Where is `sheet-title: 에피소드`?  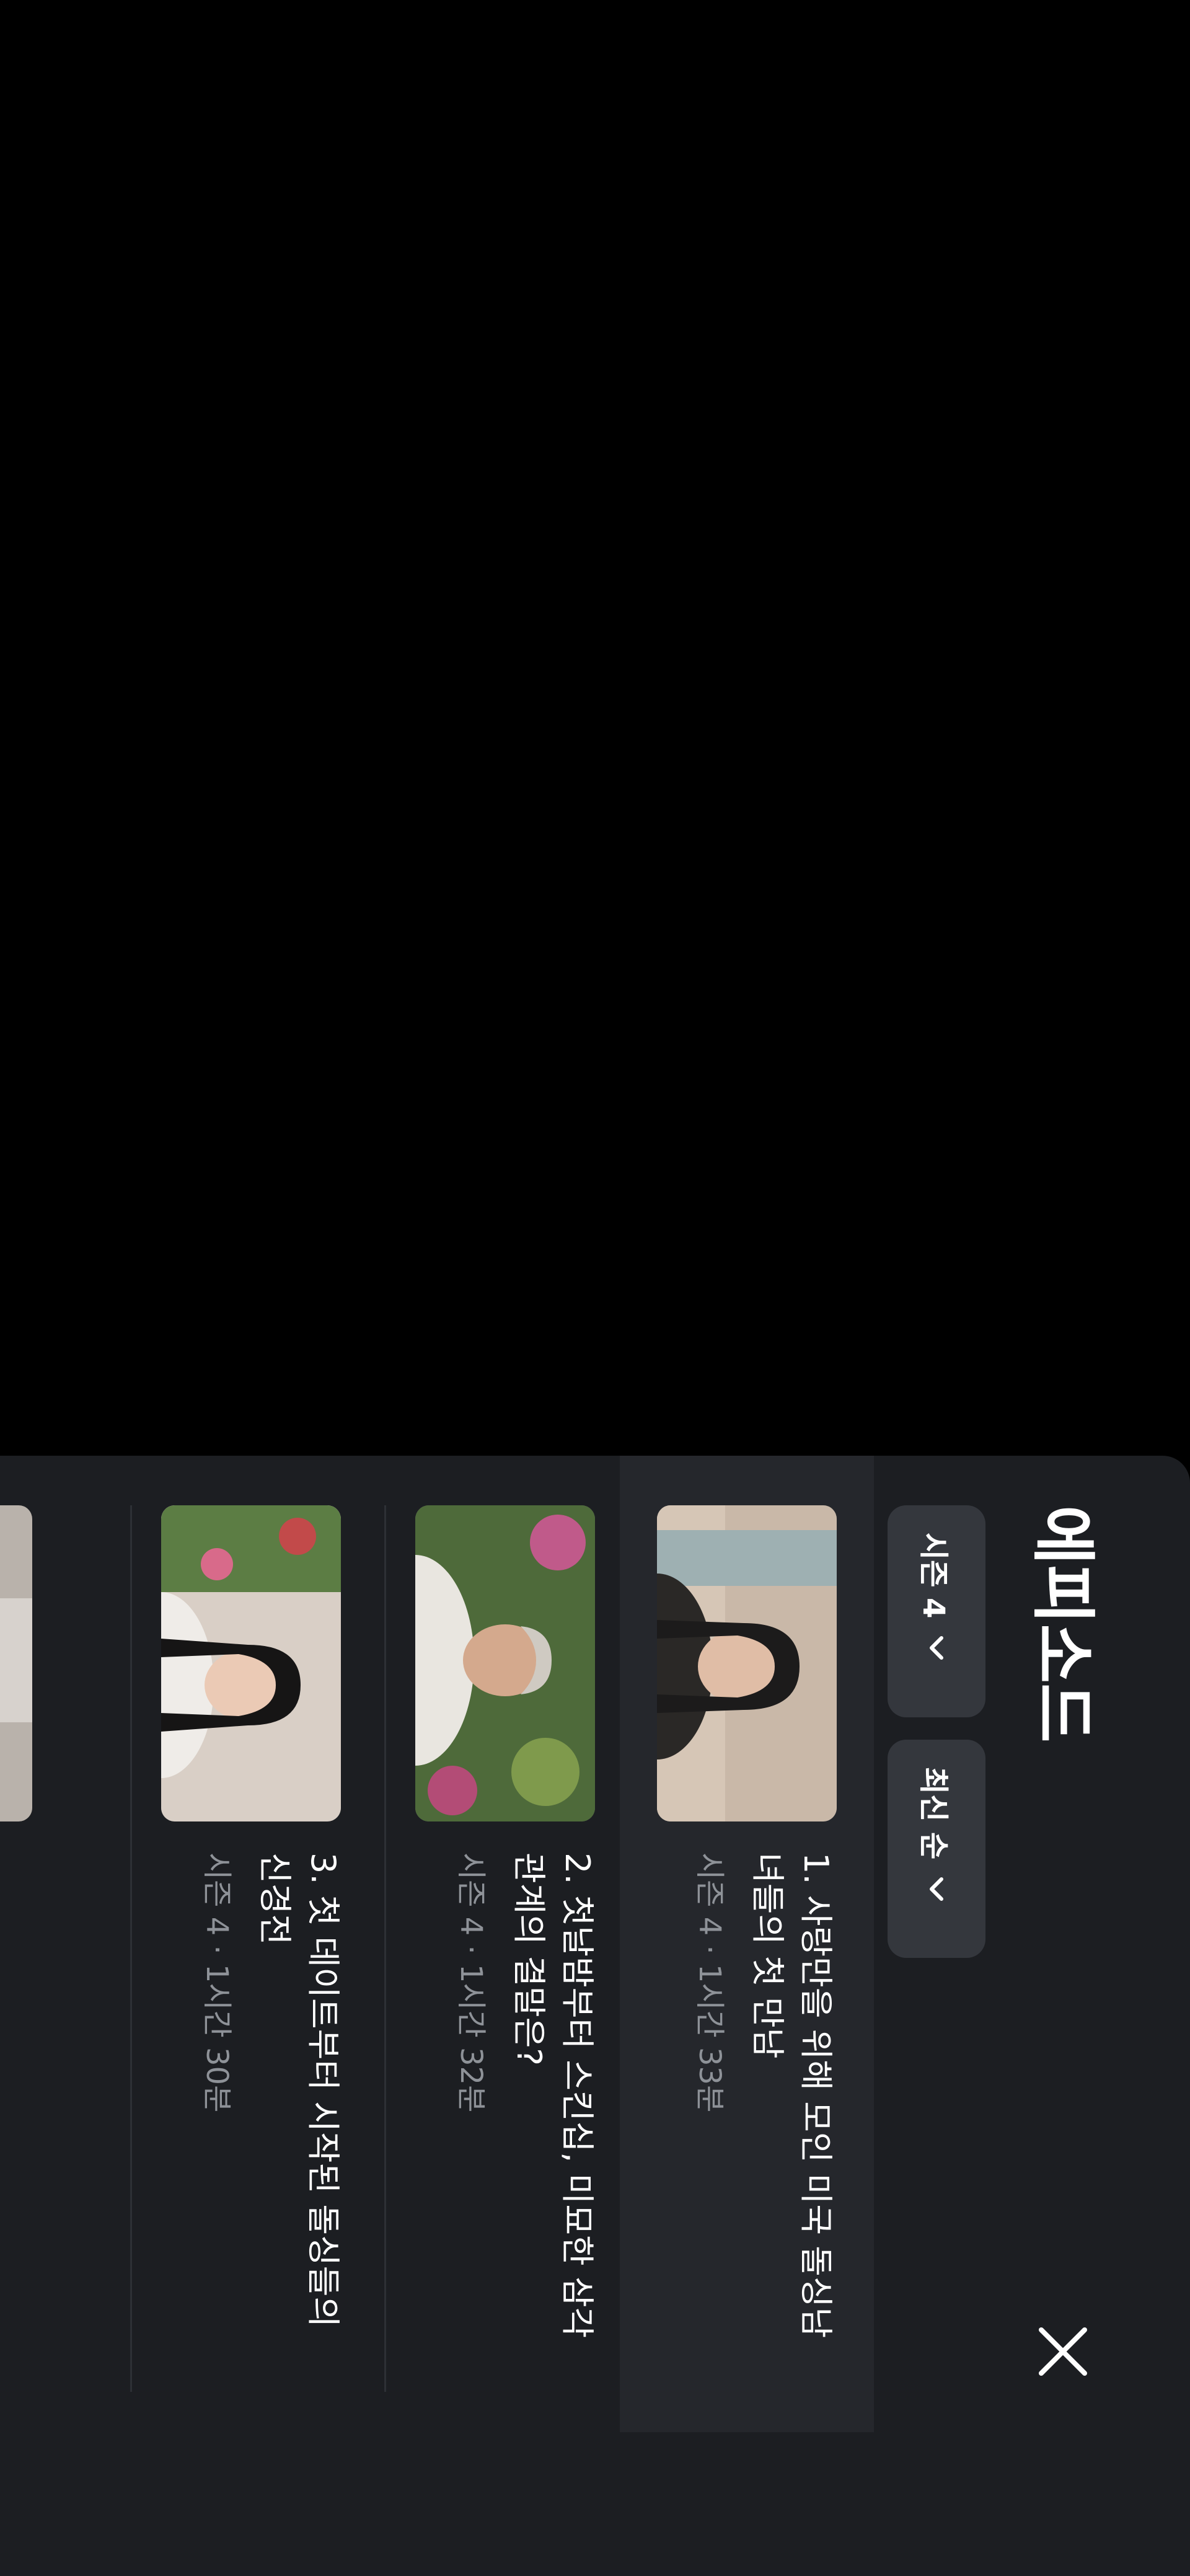
sheet-title: 에피소드 is located at coordinates (1063, 1624).